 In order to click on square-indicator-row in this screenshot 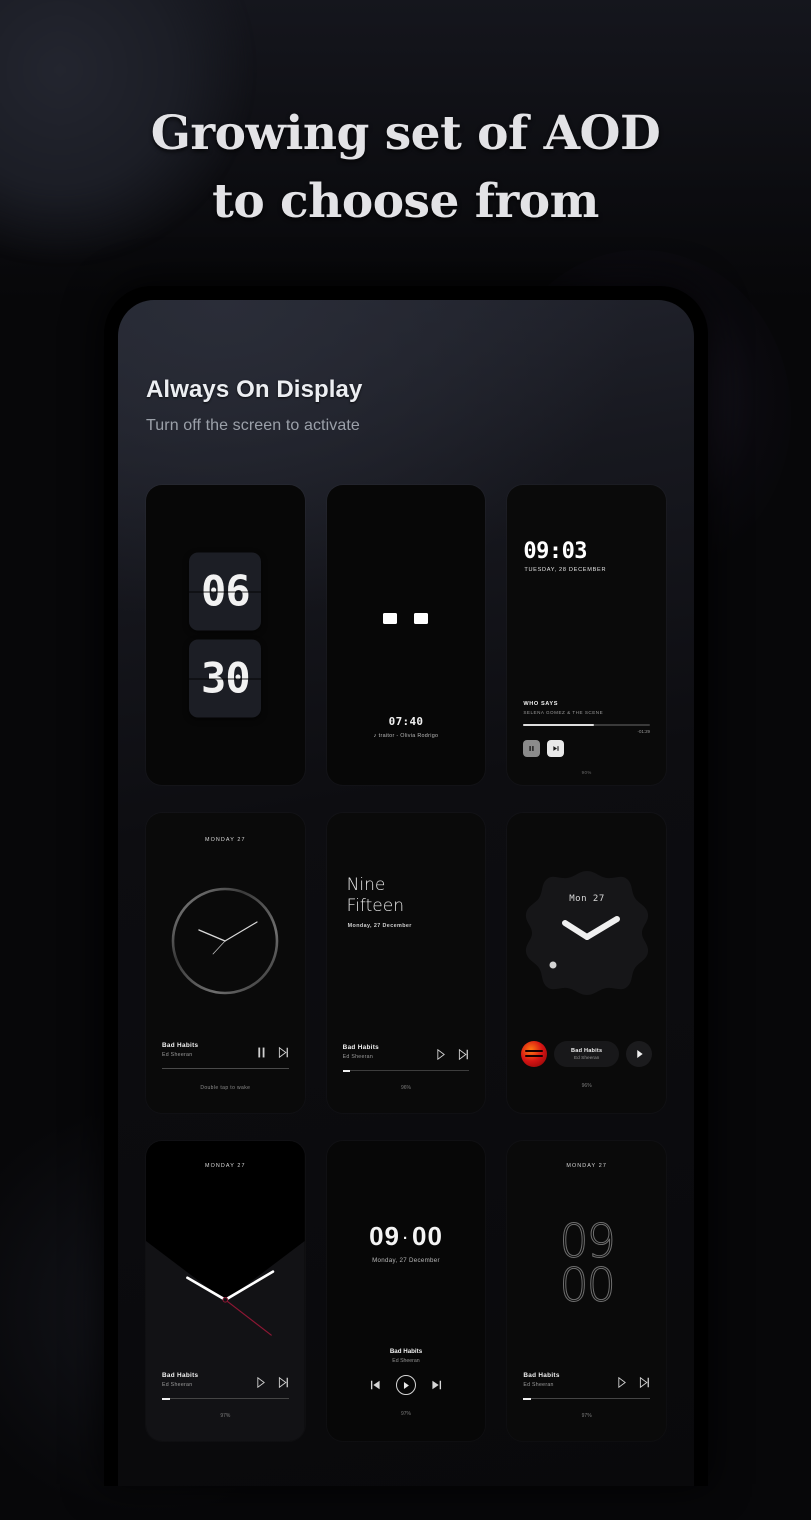, I will do `click(406, 618)`.